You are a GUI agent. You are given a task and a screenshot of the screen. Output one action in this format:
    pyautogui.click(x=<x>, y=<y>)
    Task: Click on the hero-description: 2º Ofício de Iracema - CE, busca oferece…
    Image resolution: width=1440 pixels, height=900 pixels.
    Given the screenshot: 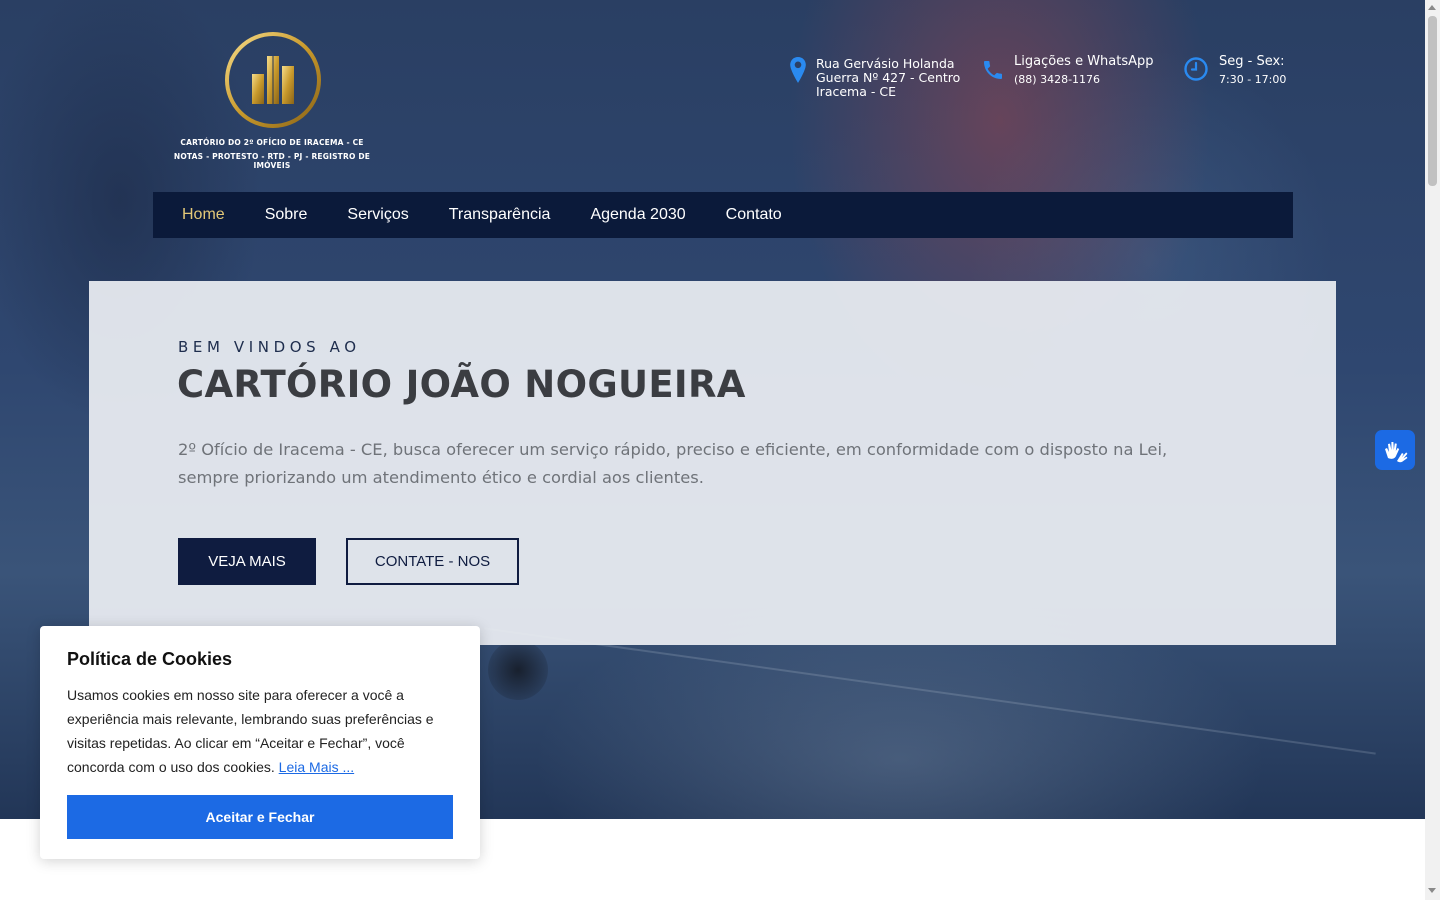 What is the action you would take?
    pyautogui.click(x=673, y=463)
    